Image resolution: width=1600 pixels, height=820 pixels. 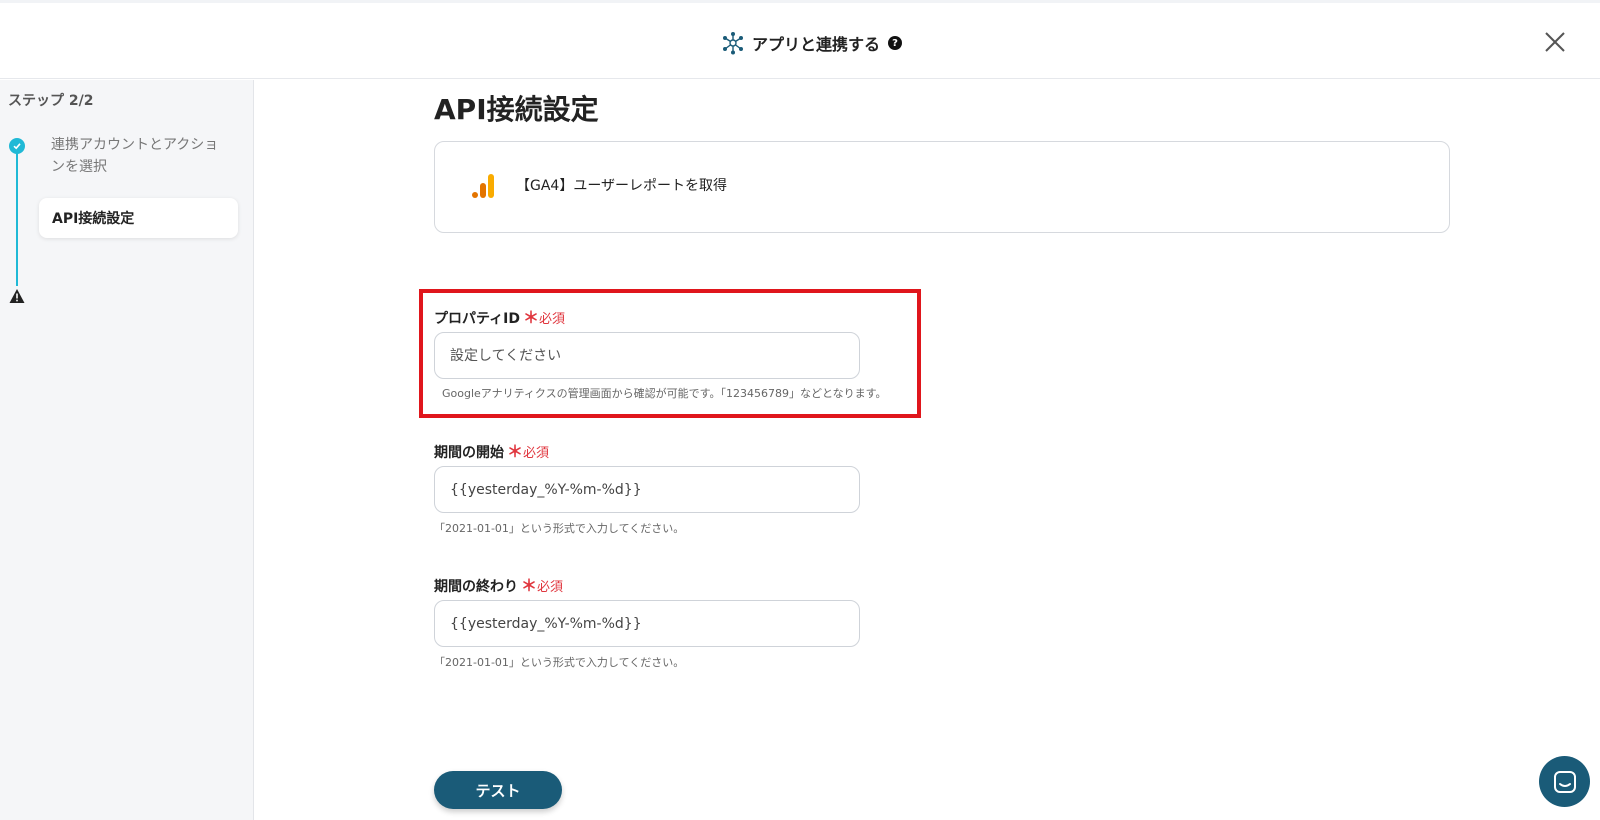 I want to click on field-label-text: 期間の終わり, so click(x=476, y=587).